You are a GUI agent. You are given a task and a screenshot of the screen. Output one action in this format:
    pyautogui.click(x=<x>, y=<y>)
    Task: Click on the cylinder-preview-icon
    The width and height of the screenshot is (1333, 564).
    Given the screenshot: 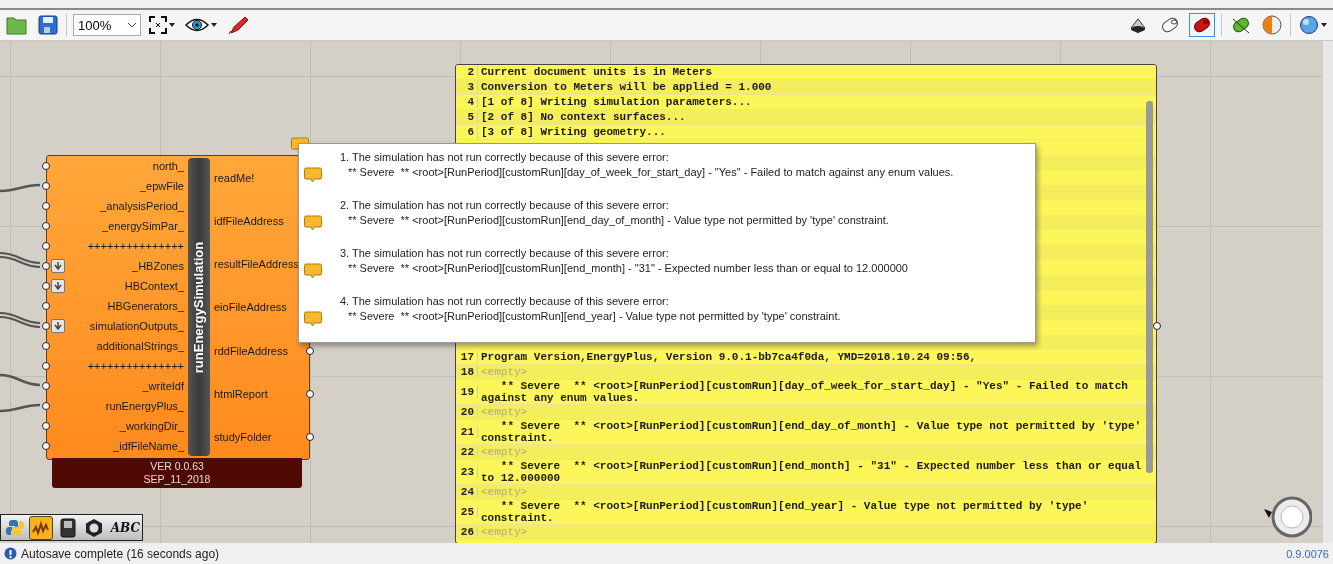 What is the action you would take?
    pyautogui.click(x=1202, y=25)
    